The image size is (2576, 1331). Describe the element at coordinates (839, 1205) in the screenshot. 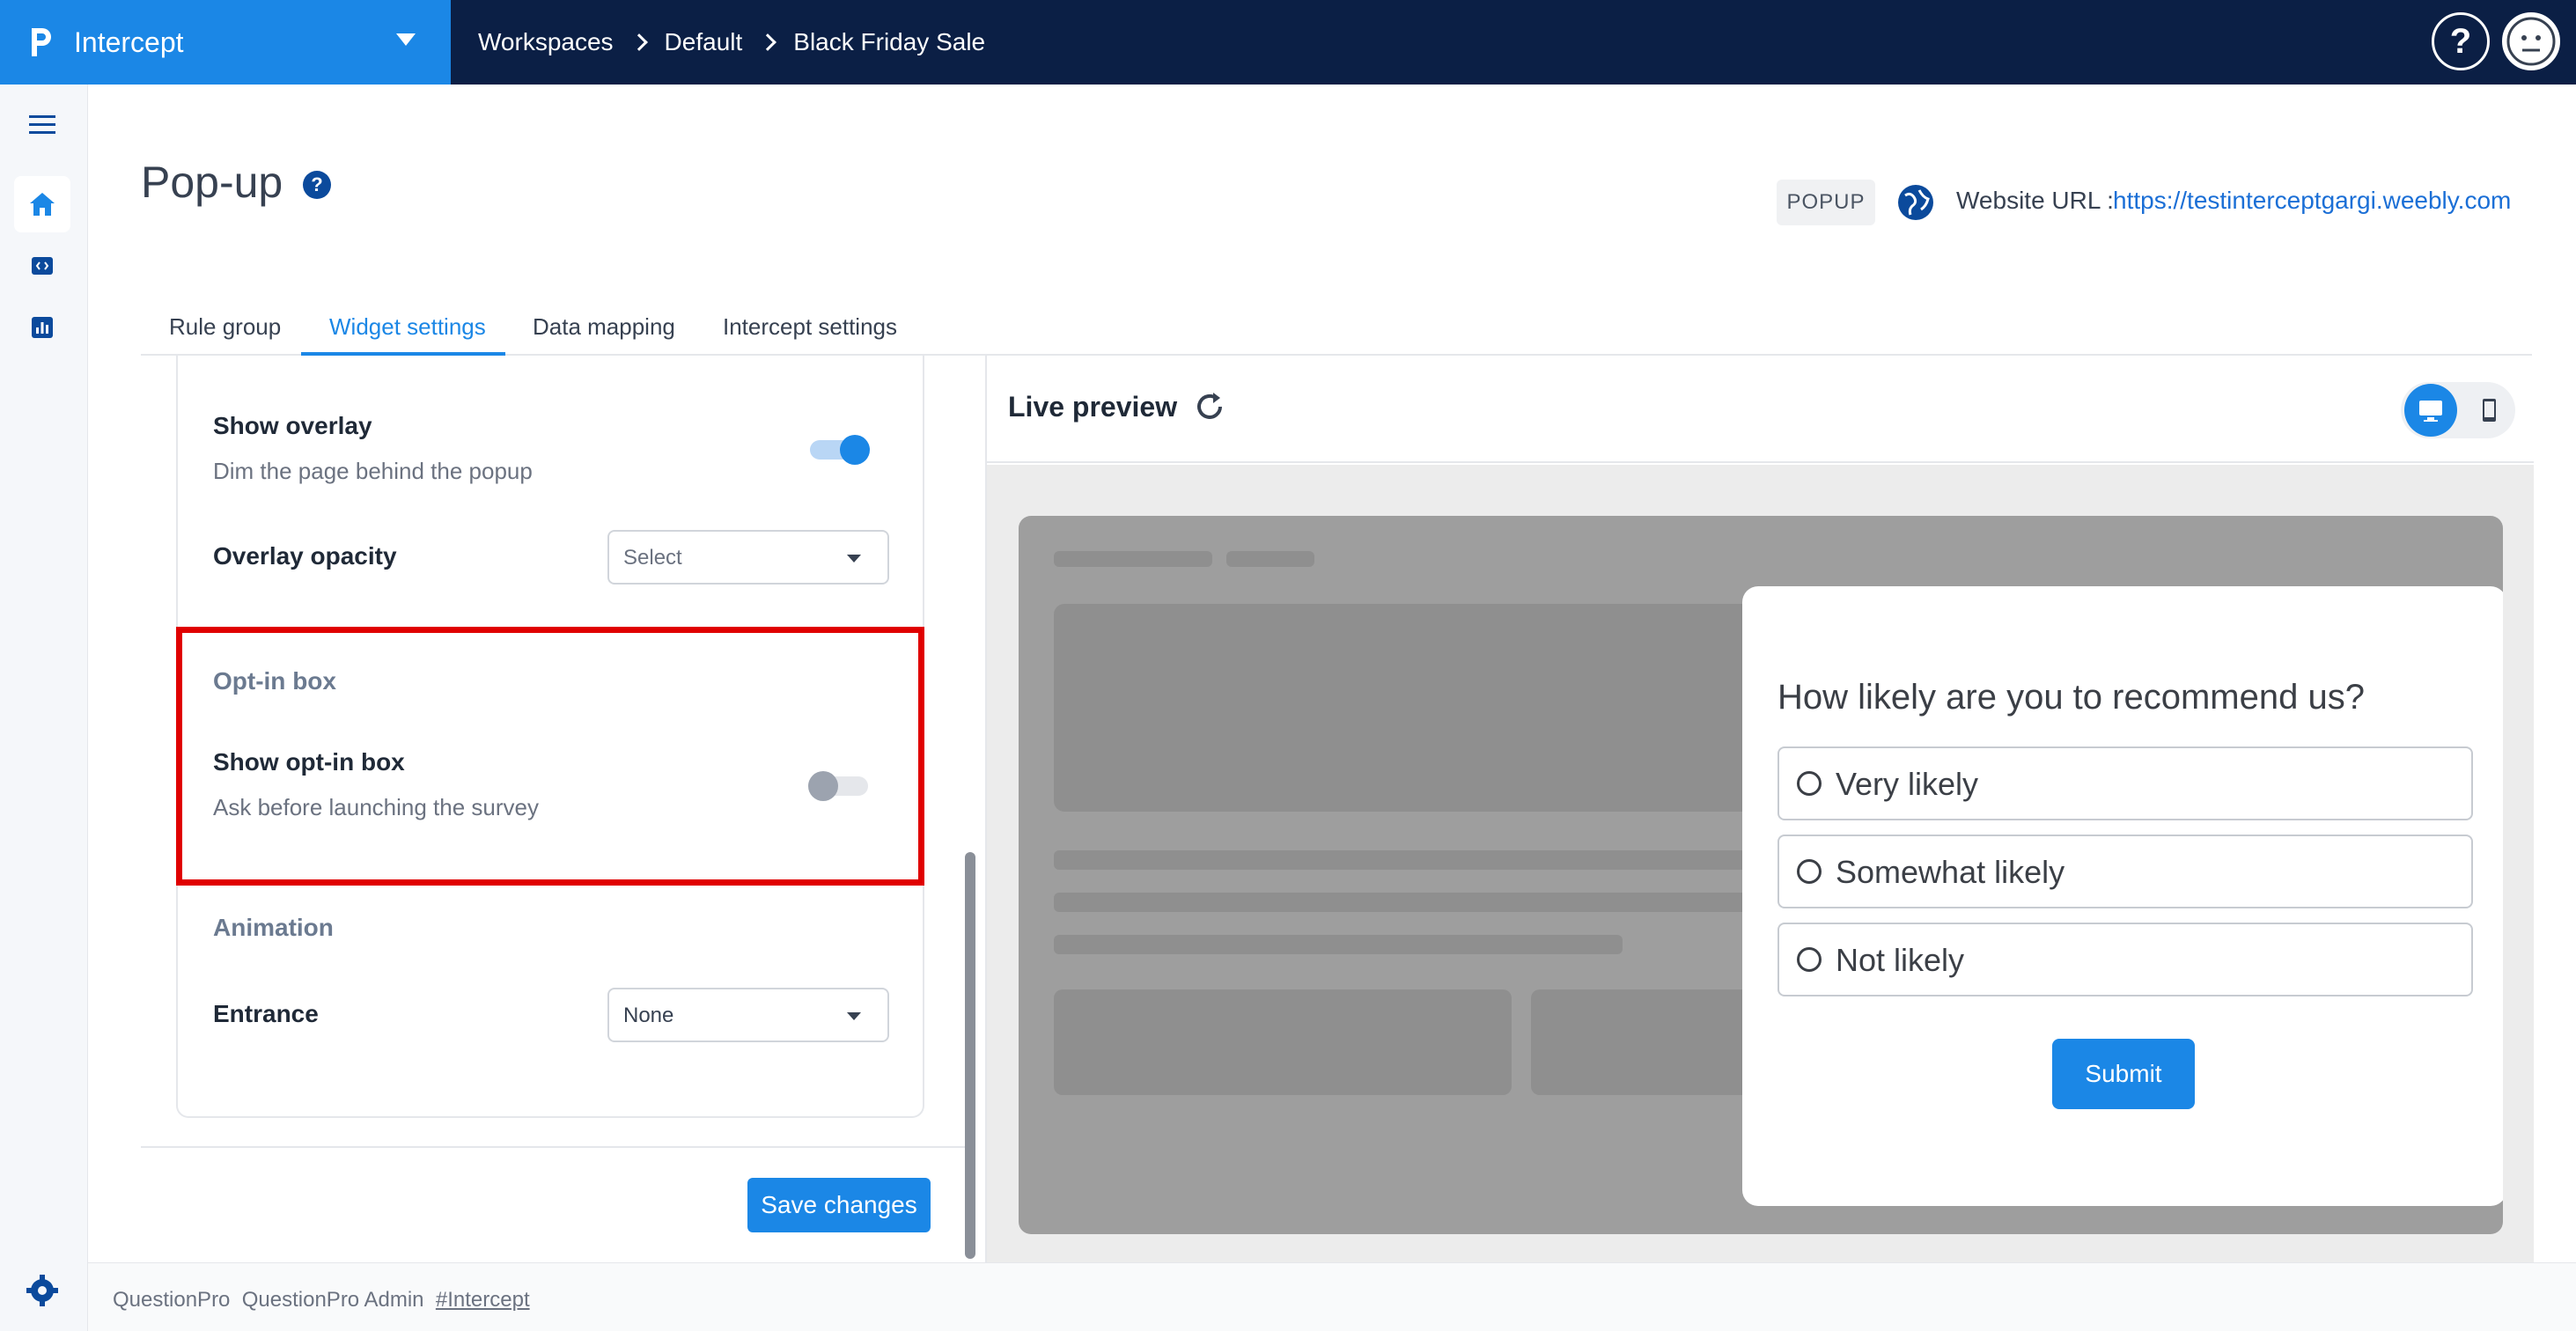

I see `save-changes-button: Save changes` at that location.